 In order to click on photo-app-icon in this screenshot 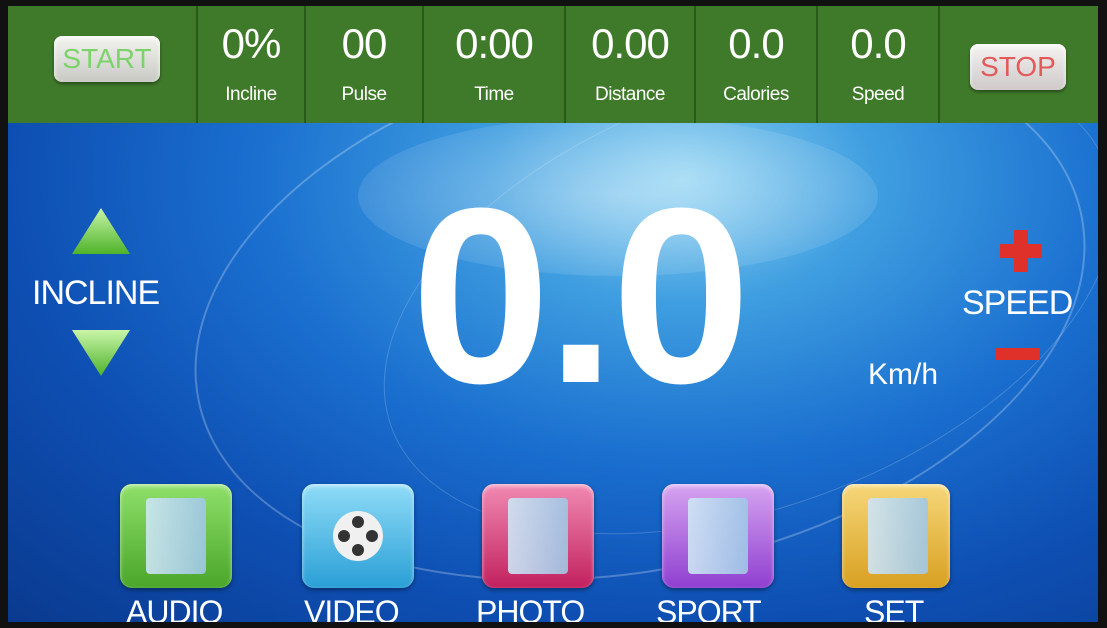, I will do `click(538, 536)`.